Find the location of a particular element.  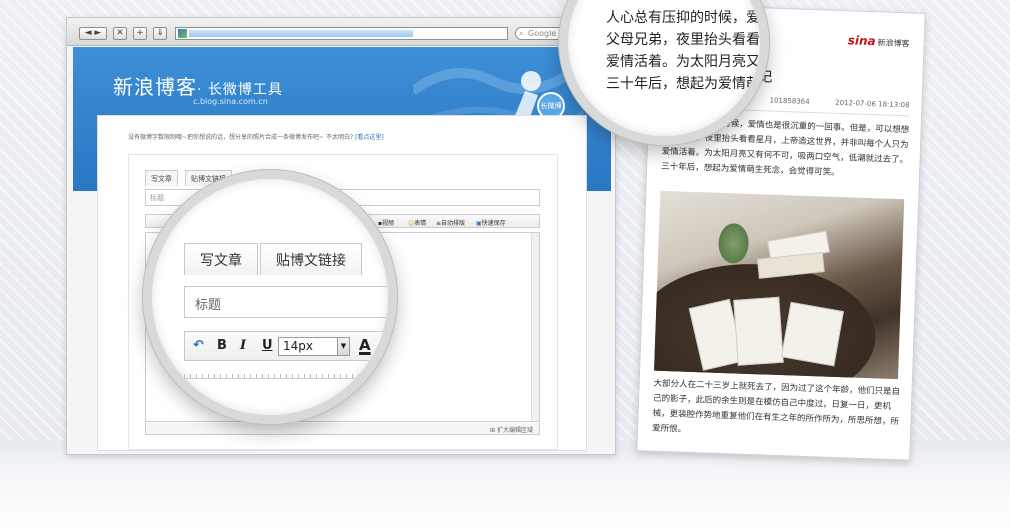

address-bar is located at coordinates (341, 33).